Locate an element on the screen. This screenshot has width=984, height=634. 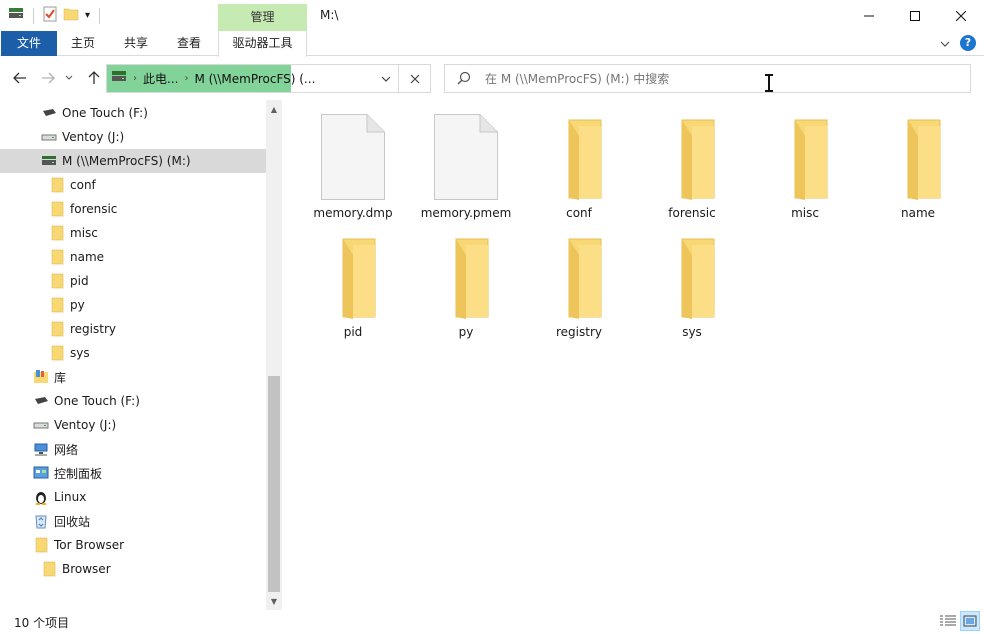
folder-item-conf: conf is located at coordinates (579, 166).